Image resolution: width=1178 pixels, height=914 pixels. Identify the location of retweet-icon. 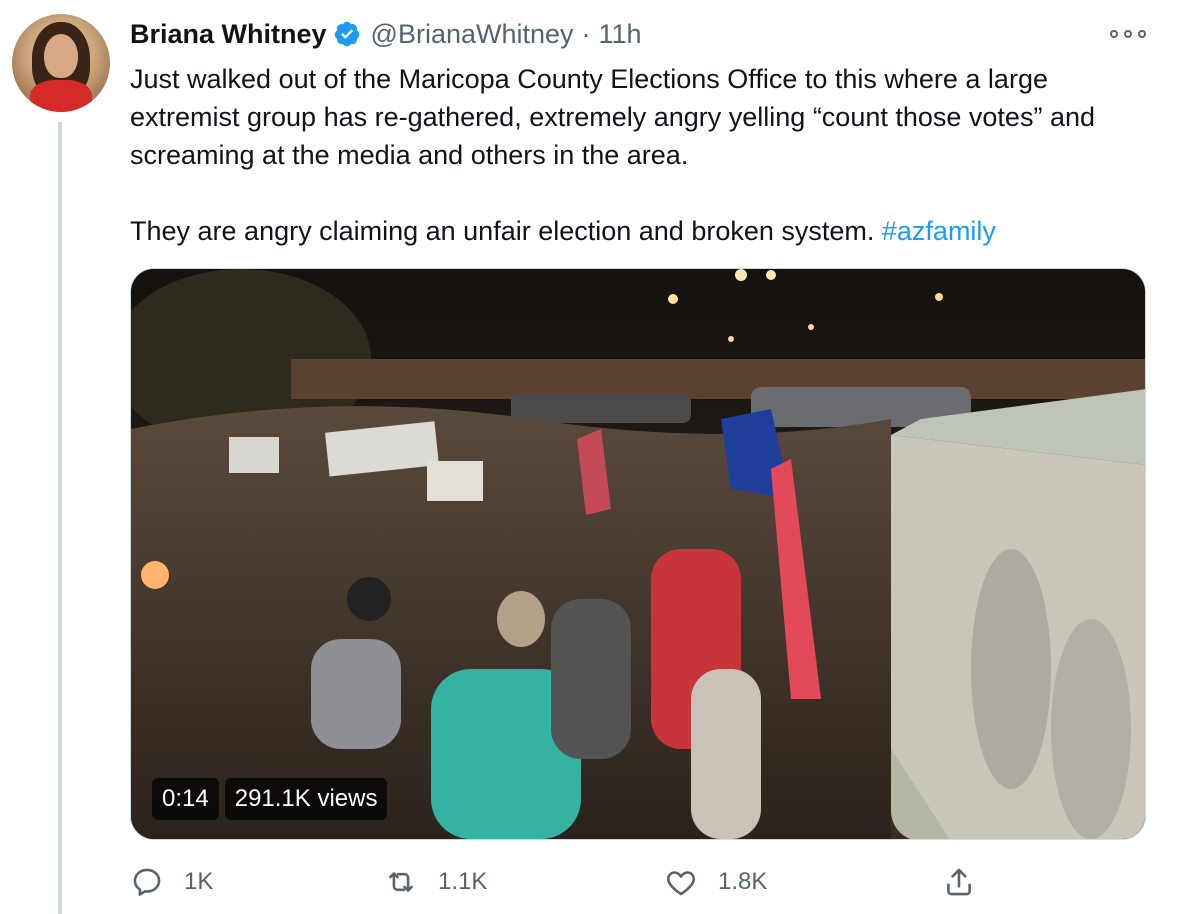
(401, 882).